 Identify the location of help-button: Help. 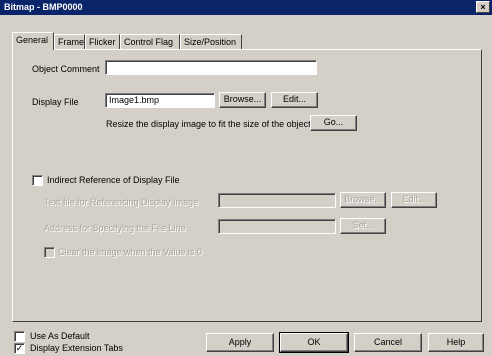
(456, 342).